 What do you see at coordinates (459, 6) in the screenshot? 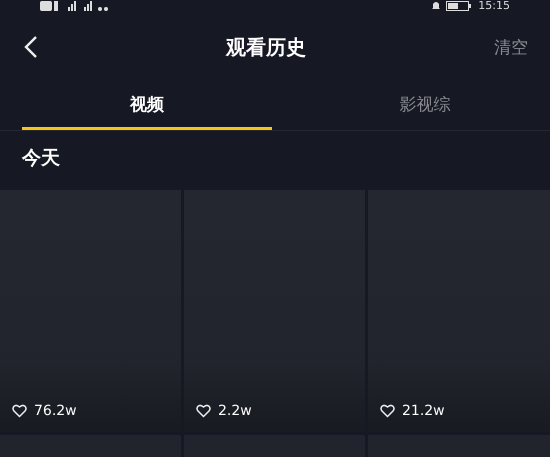
I see `battery-icon` at bounding box center [459, 6].